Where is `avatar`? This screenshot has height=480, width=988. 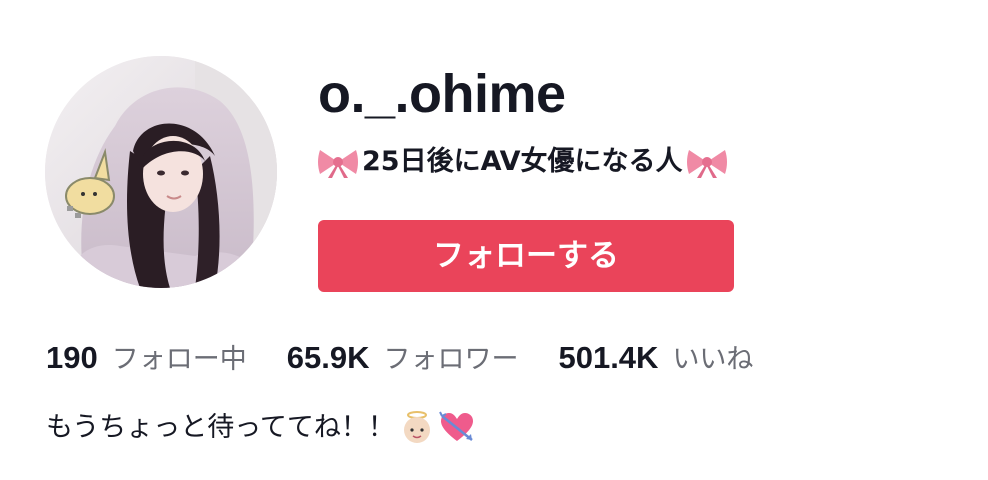 avatar is located at coordinates (161, 172).